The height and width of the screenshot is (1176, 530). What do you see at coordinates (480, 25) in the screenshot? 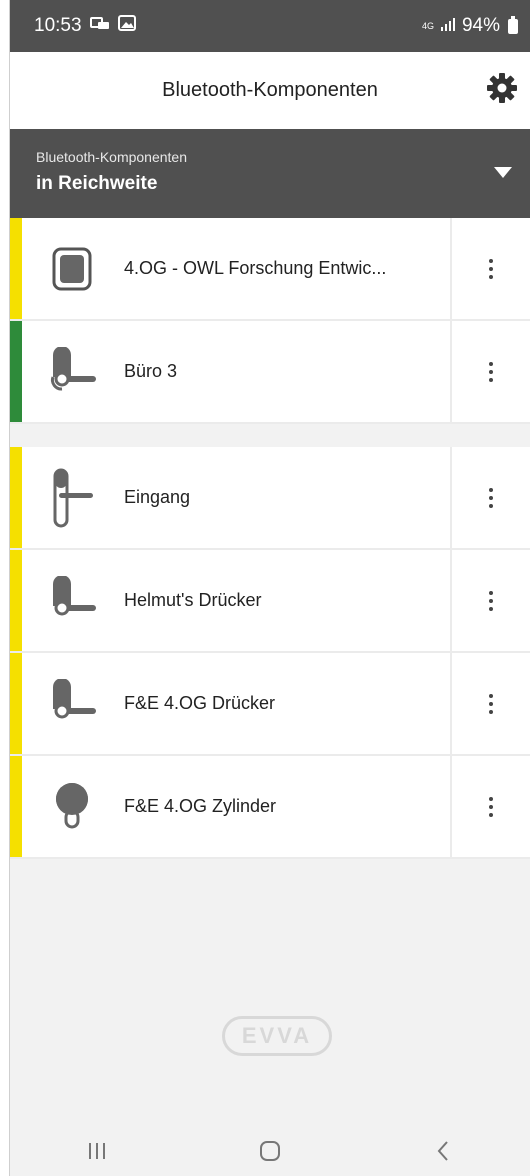
I see `battery-percent: 94%` at bounding box center [480, 25].